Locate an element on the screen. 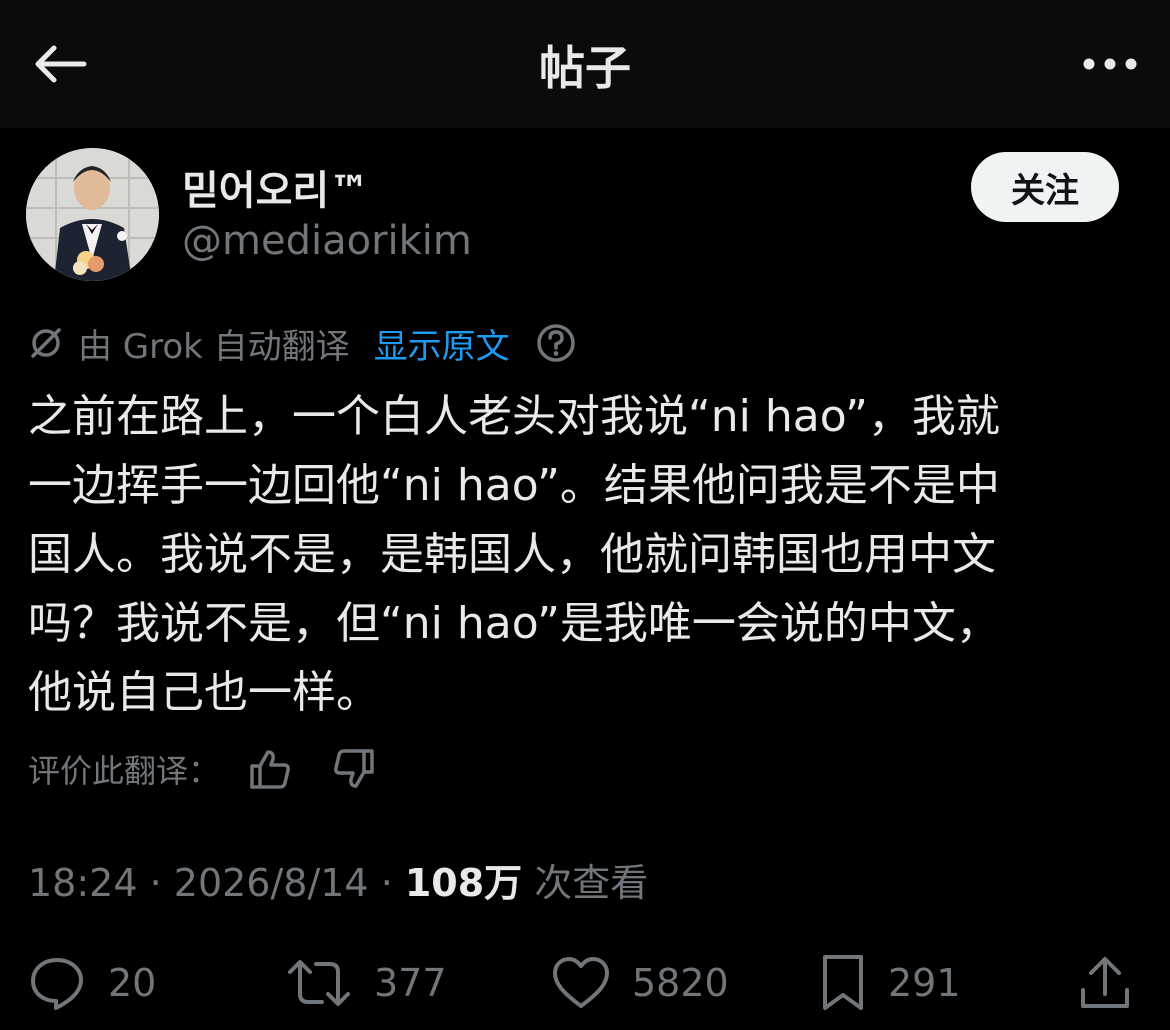 Image resolution: width=1170 pixels, height=1030 pixels. views-label: 次查看 is located at coordinates (591, 883).